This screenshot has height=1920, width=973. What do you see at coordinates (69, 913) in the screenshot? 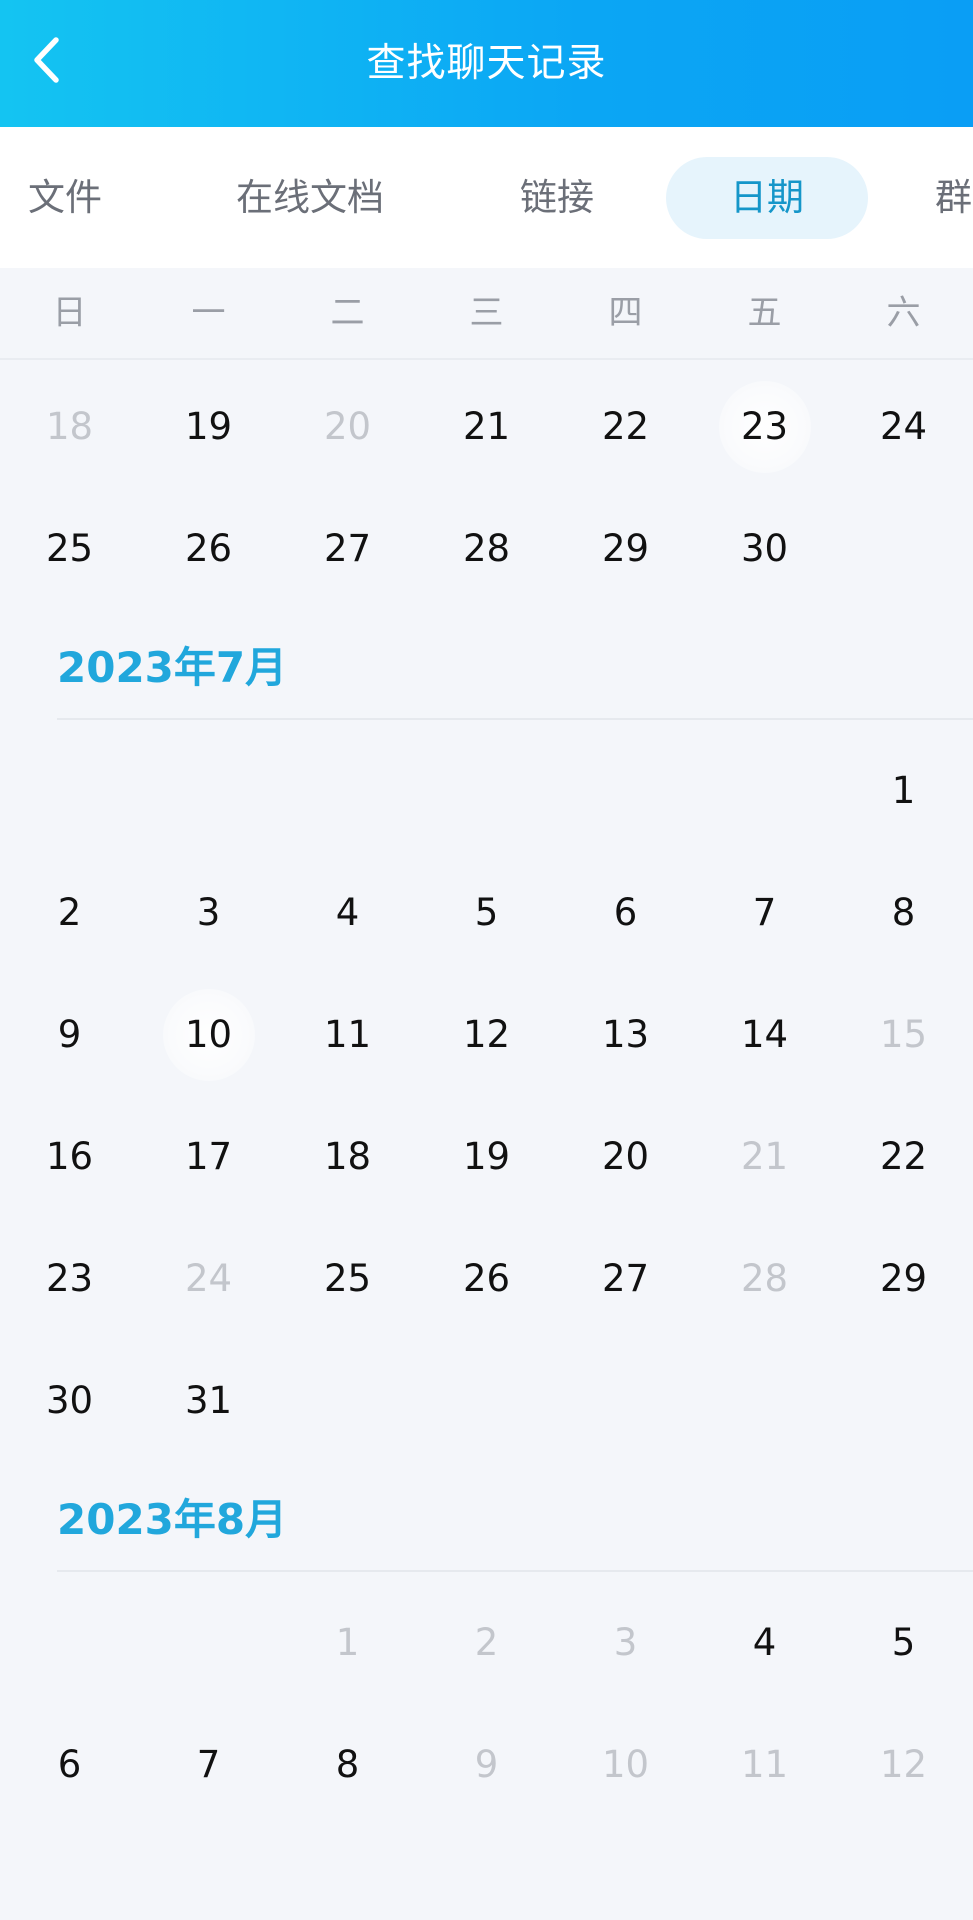
I see `calendar-day: 2` at bounding box center [69, 913].